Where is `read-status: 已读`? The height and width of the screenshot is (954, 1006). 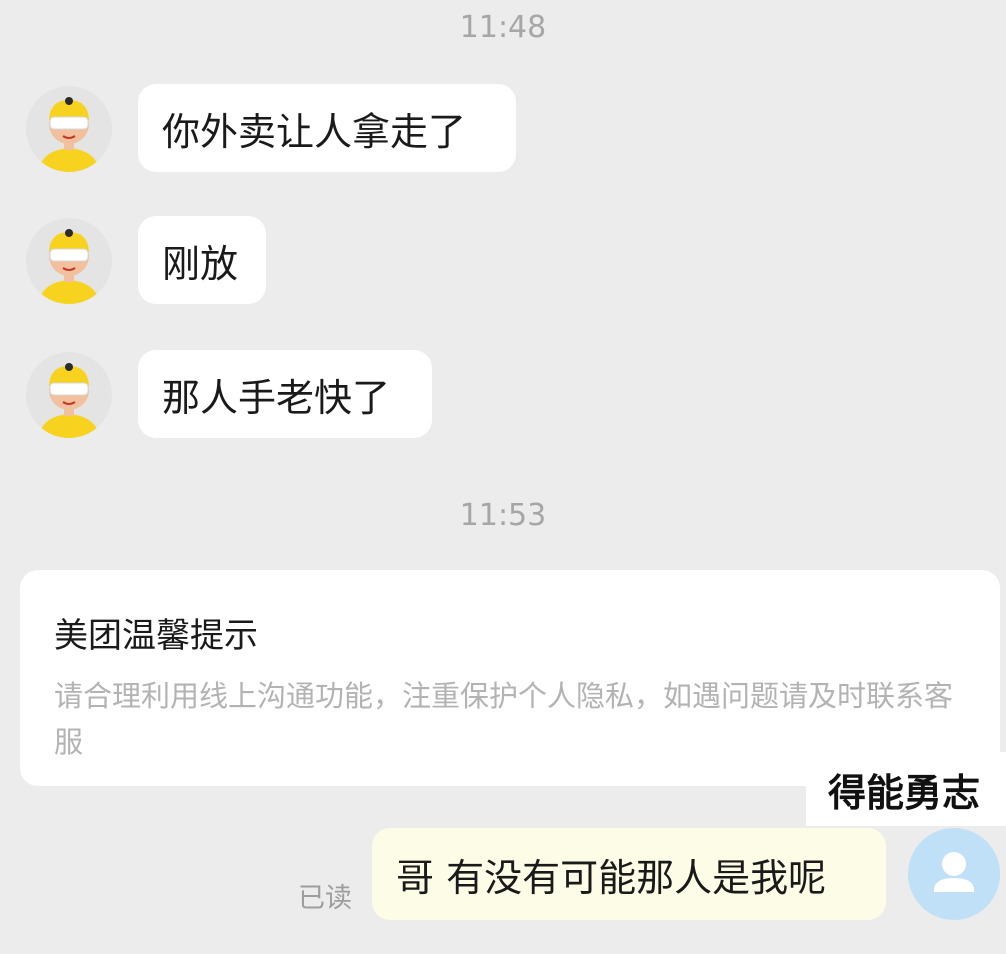
read-status: 已读 is located at coordinates (325, 898).